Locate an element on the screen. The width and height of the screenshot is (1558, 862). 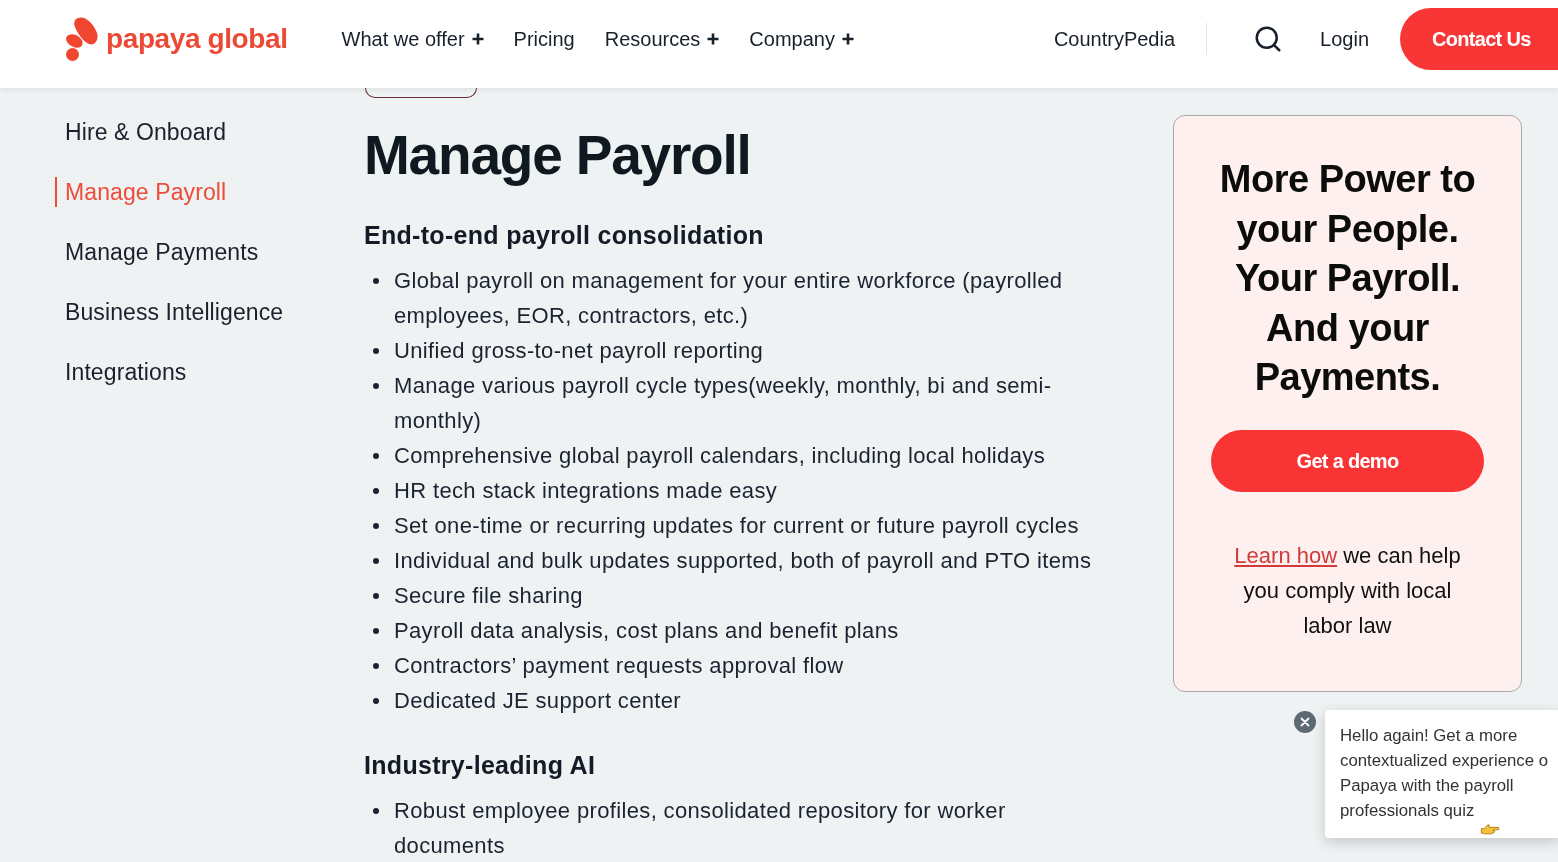
pointing-hand-icon is located at coordinates (1490, 829).